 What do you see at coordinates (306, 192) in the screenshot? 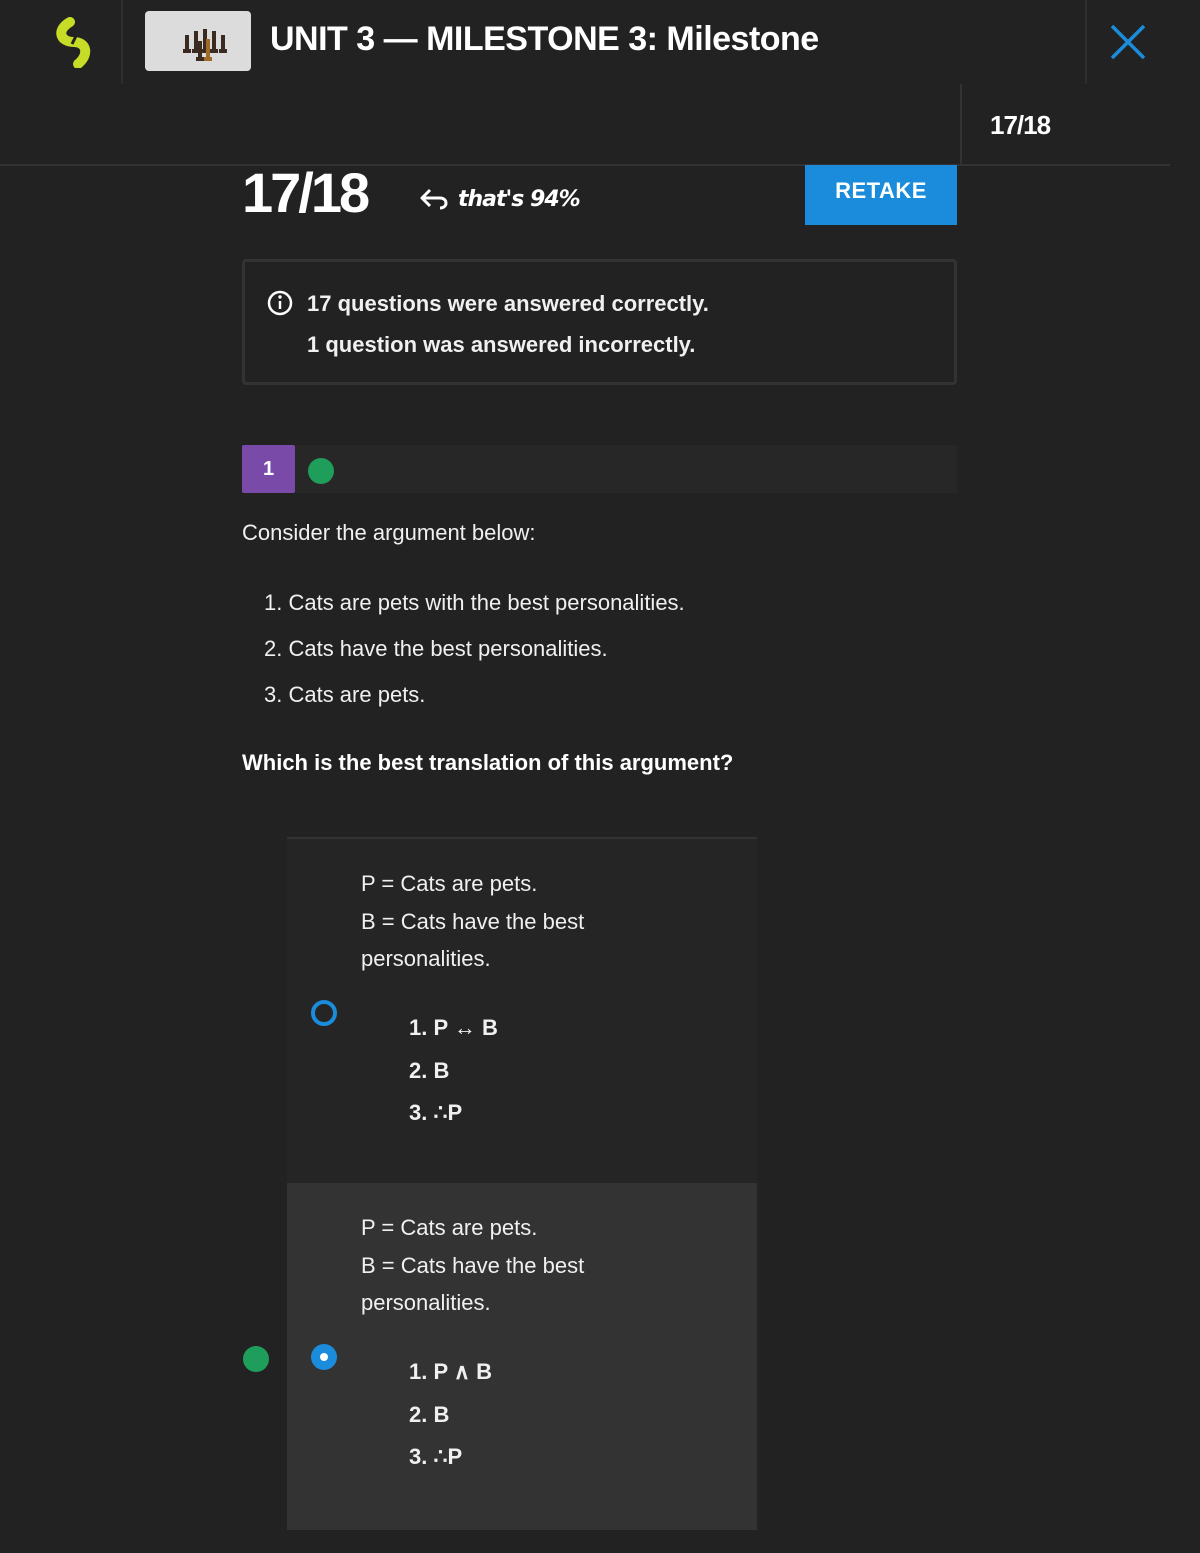
I see `result-score: 17/18` at bounding box center [306, 192].